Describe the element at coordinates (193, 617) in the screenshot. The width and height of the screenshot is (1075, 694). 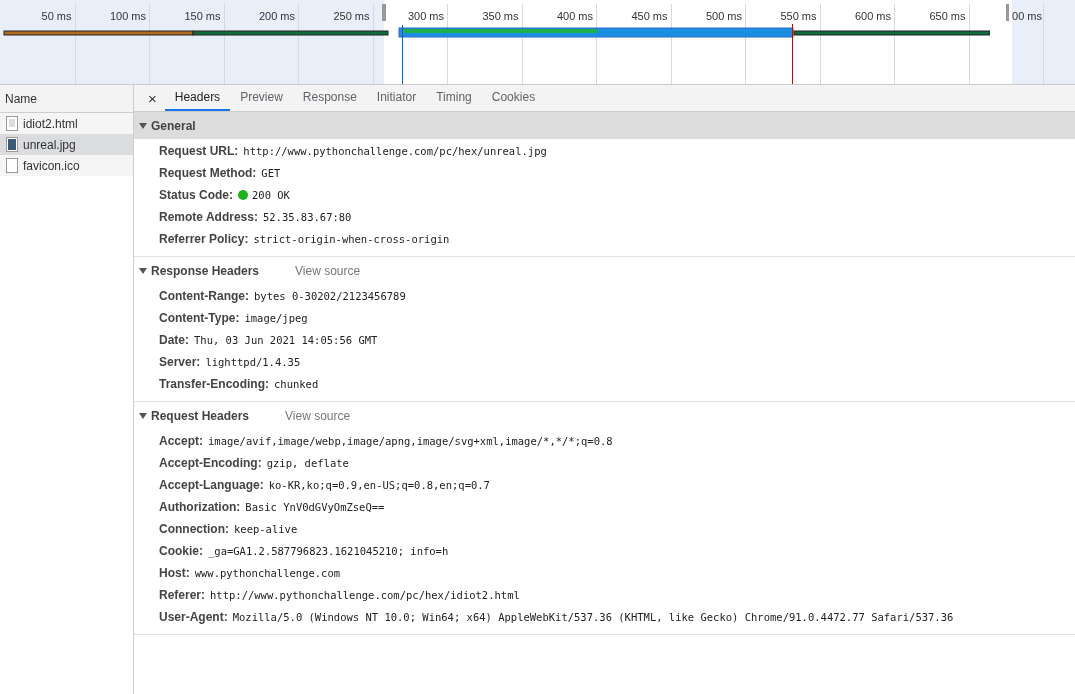
I see `header-name: User-Agent:` at that location.